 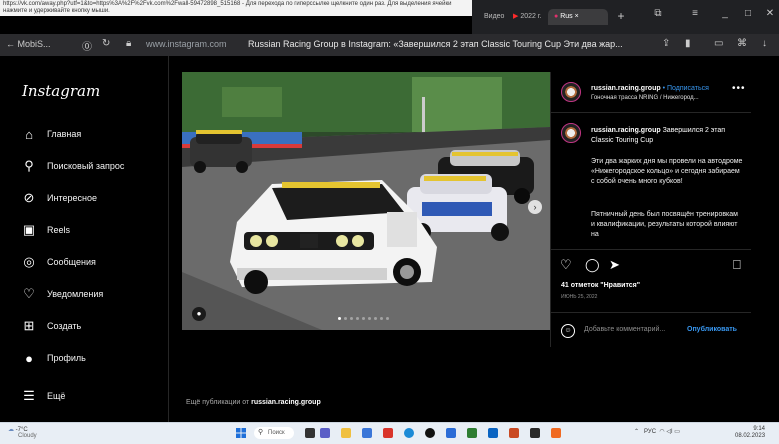 What do you see at coordinates (666, 43) in the screenshot?
I see `share-icon: ⇪` at bounding box center [666, 43].